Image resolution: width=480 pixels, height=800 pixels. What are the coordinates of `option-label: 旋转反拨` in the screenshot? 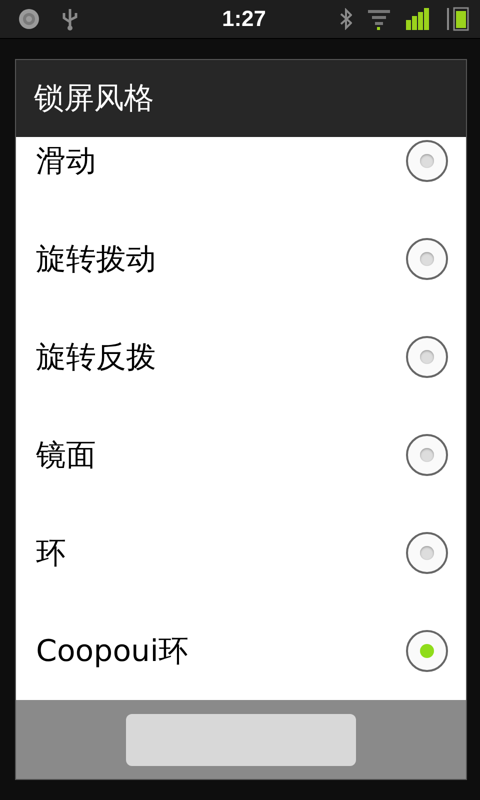 It's located at (96, 357).